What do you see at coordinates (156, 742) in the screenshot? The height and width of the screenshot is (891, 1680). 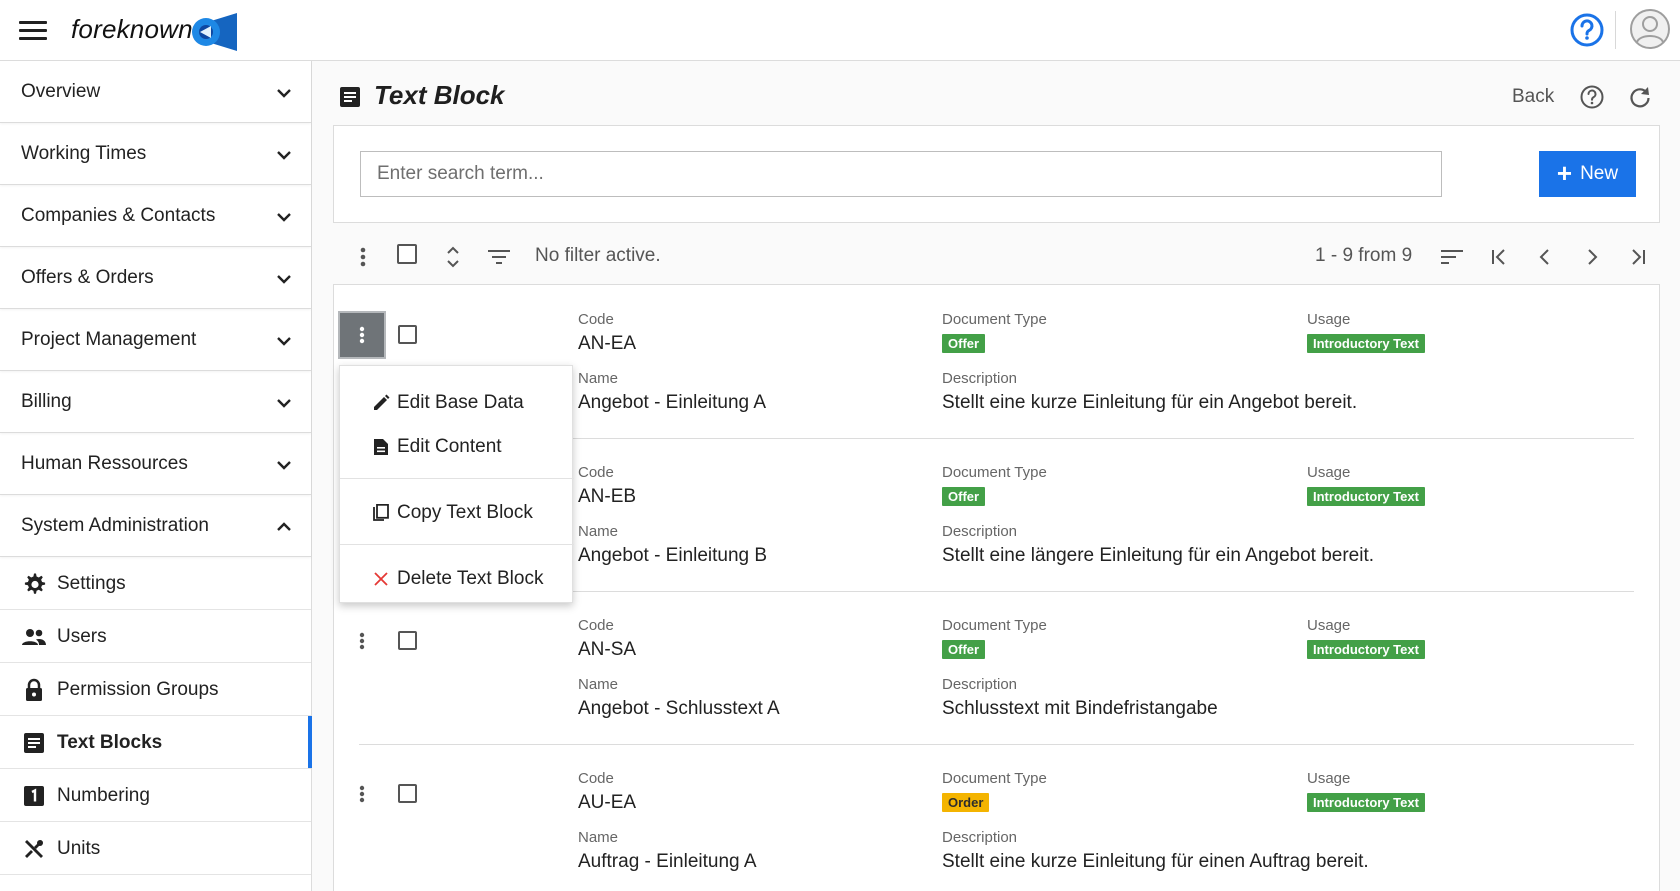 I see `sidebar-item-text-blocks: Text Blocks` at bounding box center [156, 742].